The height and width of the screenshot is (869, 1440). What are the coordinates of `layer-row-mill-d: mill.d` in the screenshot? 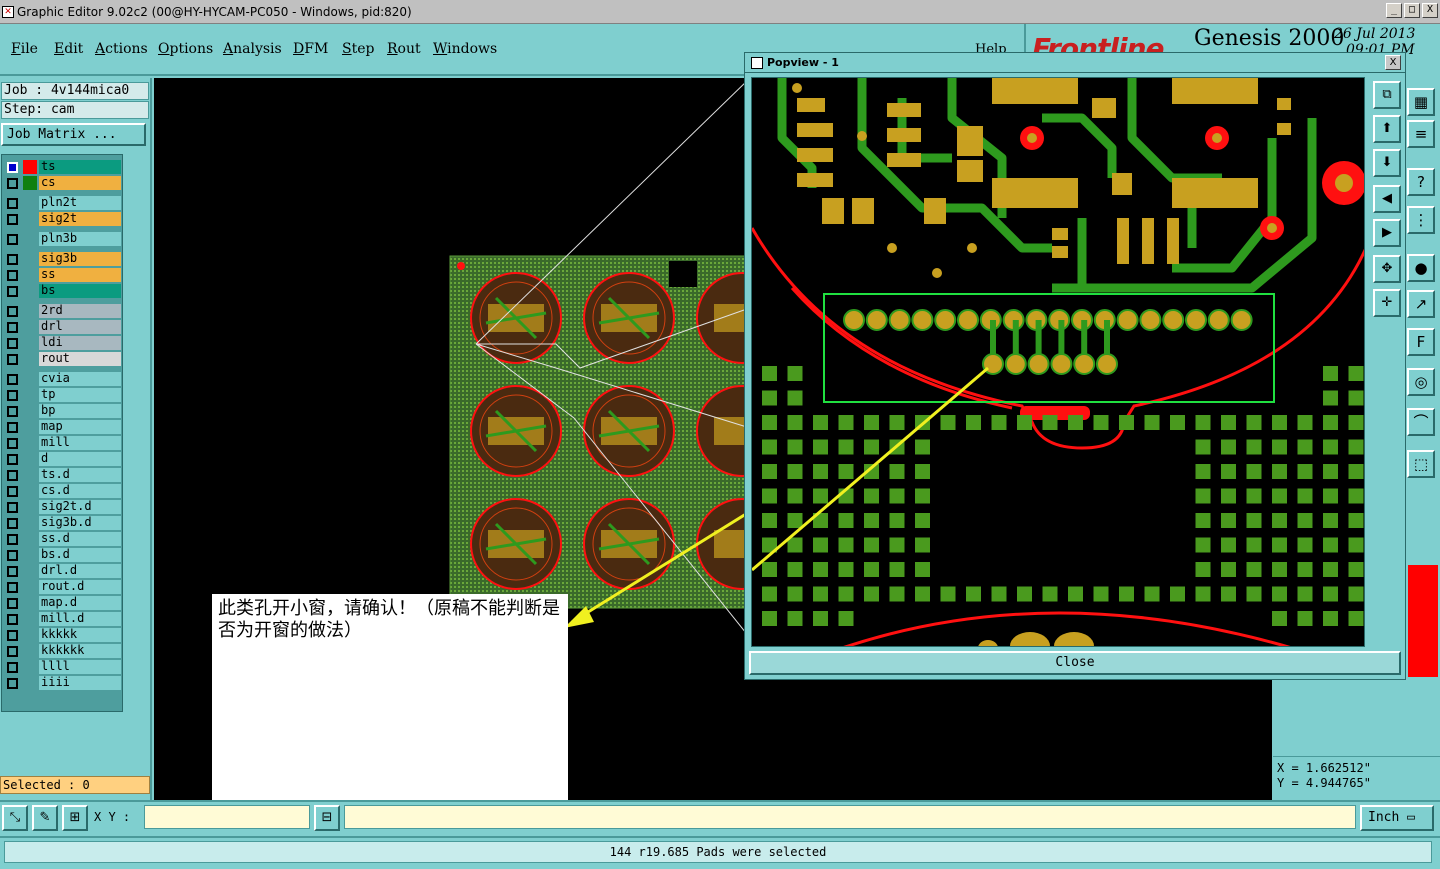 It's located at (63, 619).